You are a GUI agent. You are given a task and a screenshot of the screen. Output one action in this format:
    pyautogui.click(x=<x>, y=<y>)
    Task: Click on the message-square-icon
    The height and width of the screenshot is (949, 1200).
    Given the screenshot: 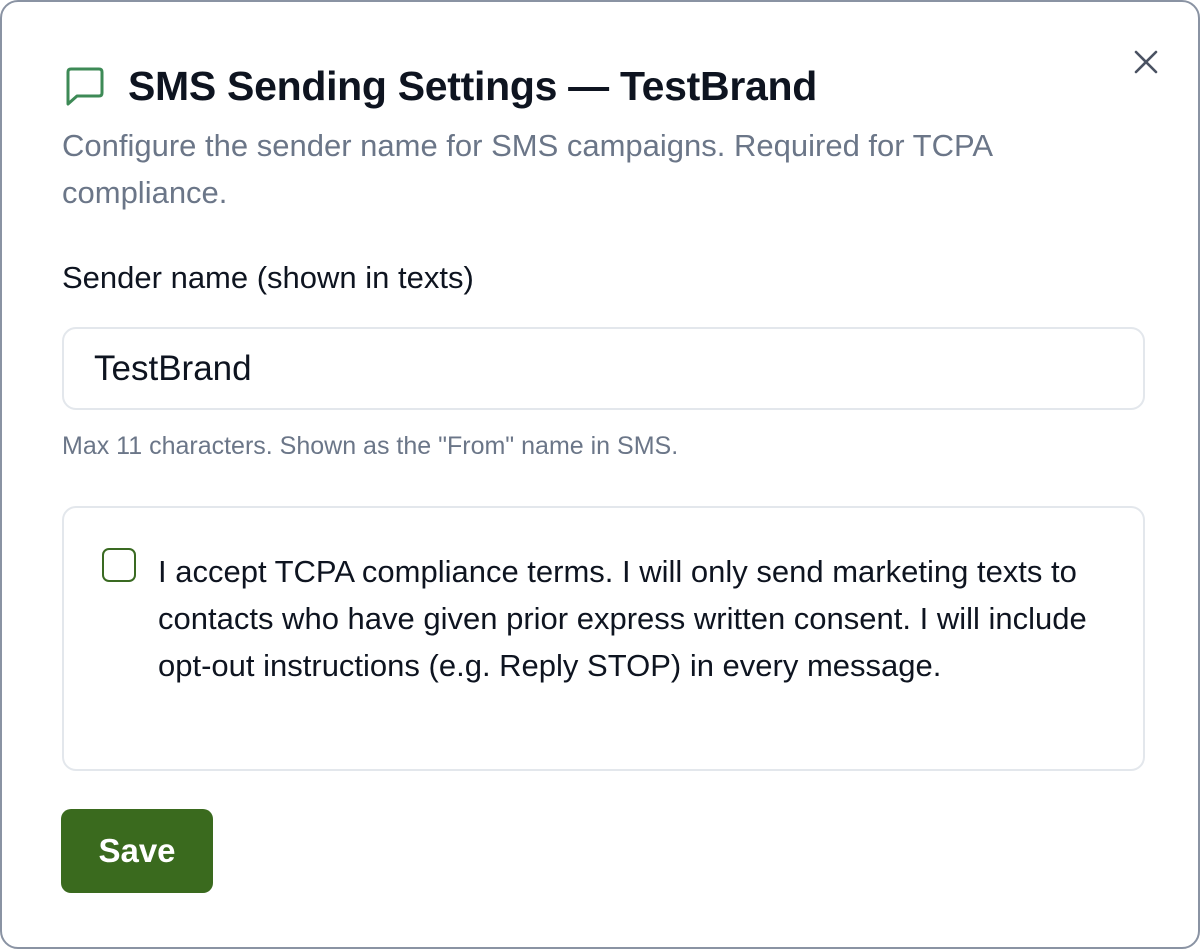 What is the action you would take?
    pyautogui.click(x=84, y=86)
    